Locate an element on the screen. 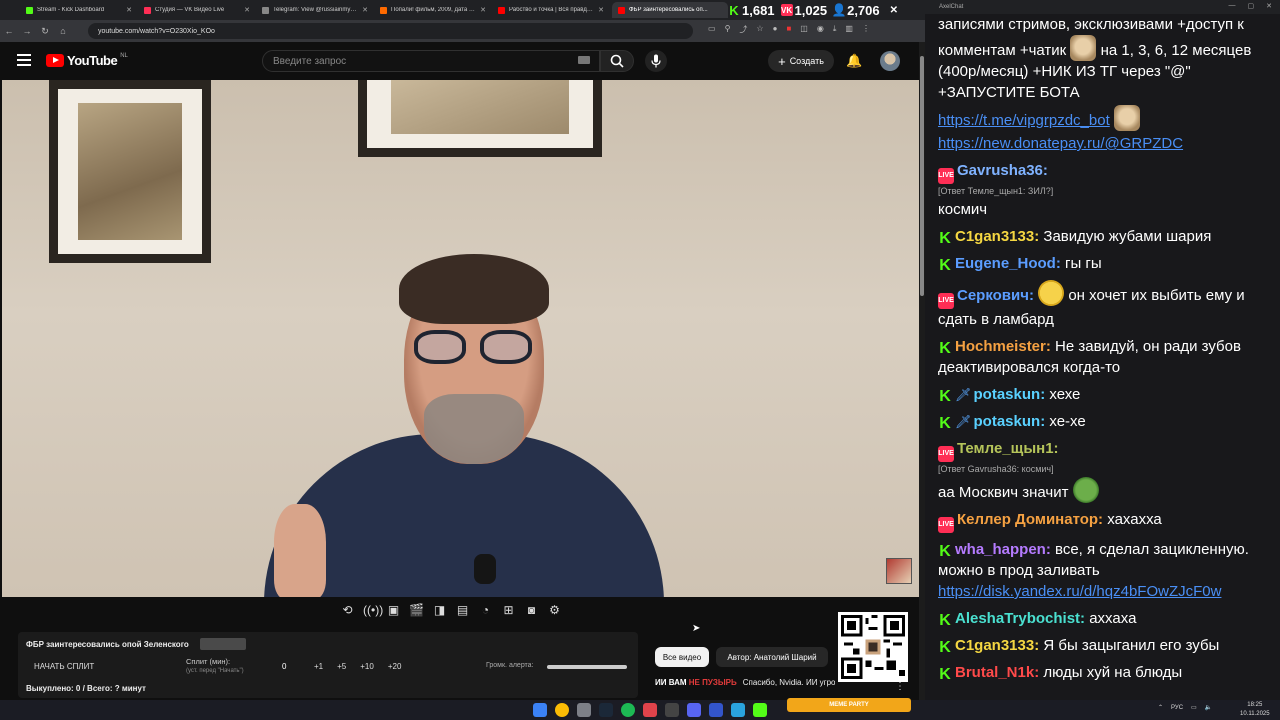 This screenshot has height=720, width=1280. app-icon is located at coordinates (584, 710).